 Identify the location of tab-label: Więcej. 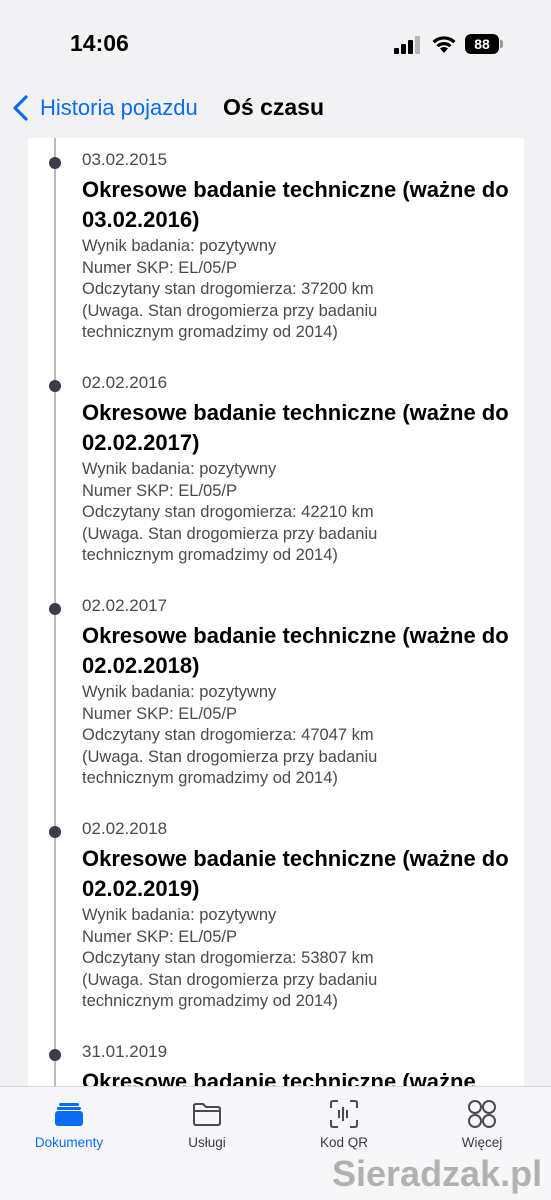
(482, 1142).